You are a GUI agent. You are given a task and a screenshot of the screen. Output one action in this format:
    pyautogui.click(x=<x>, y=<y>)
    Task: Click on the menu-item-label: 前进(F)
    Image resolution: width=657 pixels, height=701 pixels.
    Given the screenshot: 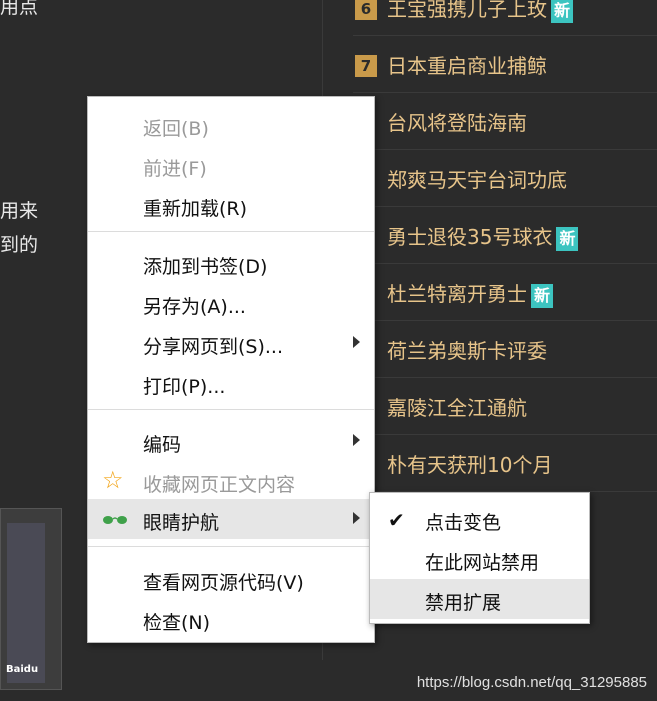 What is the action you would take?
    pyautogui.click(x=175, y=169)
    